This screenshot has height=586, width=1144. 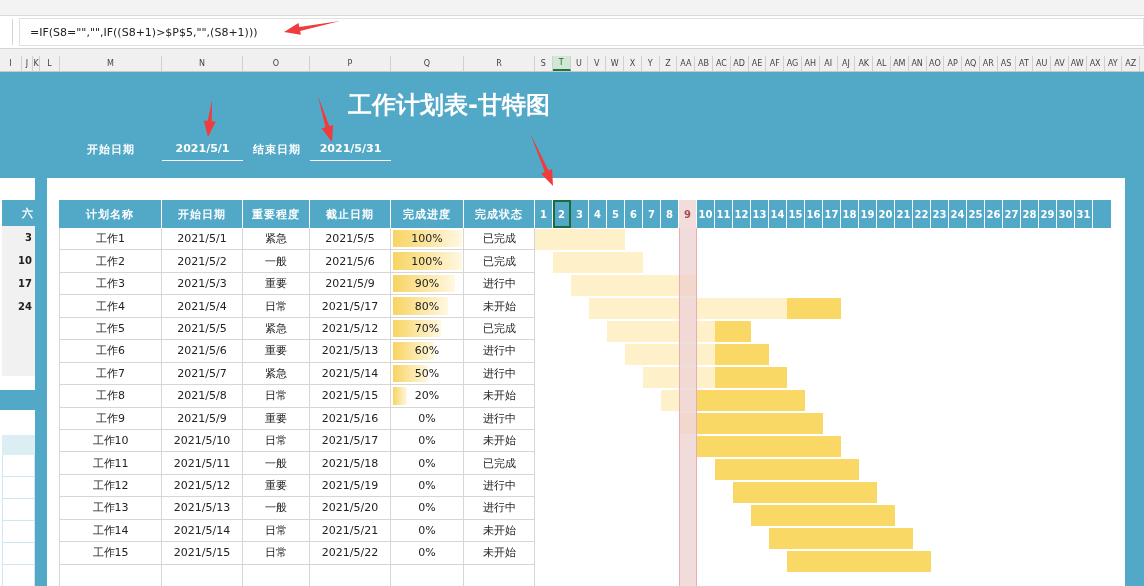 I want to click on column-header: AL, so click(x=882, y=63).